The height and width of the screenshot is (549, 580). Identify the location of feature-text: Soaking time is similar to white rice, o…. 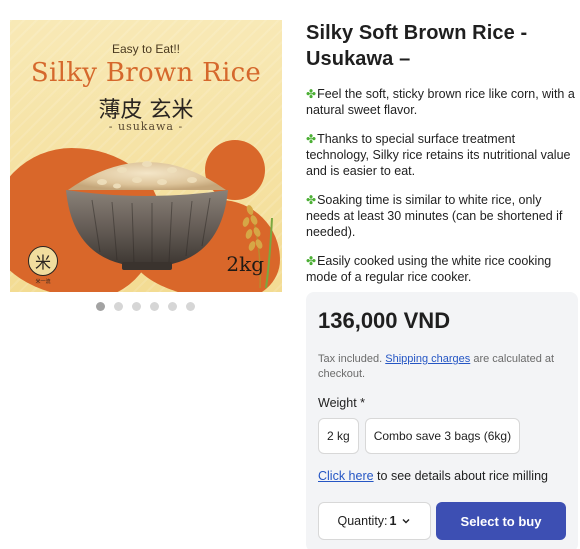
(434, 216).